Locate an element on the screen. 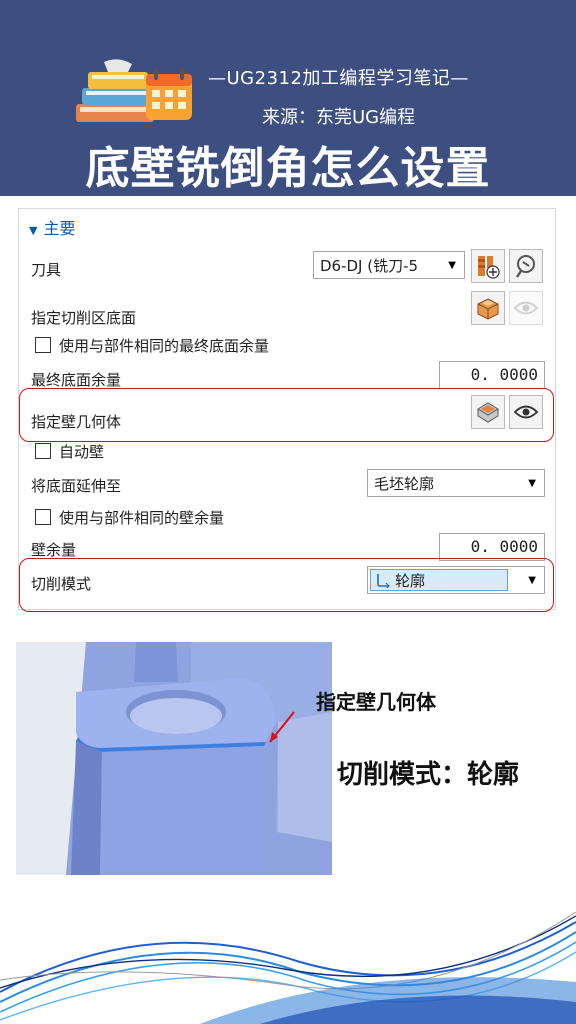 The height and width of the screenshot is (1024, 576). header-source: 来源：东莞UG编程 is located at coordinates (339, 117).